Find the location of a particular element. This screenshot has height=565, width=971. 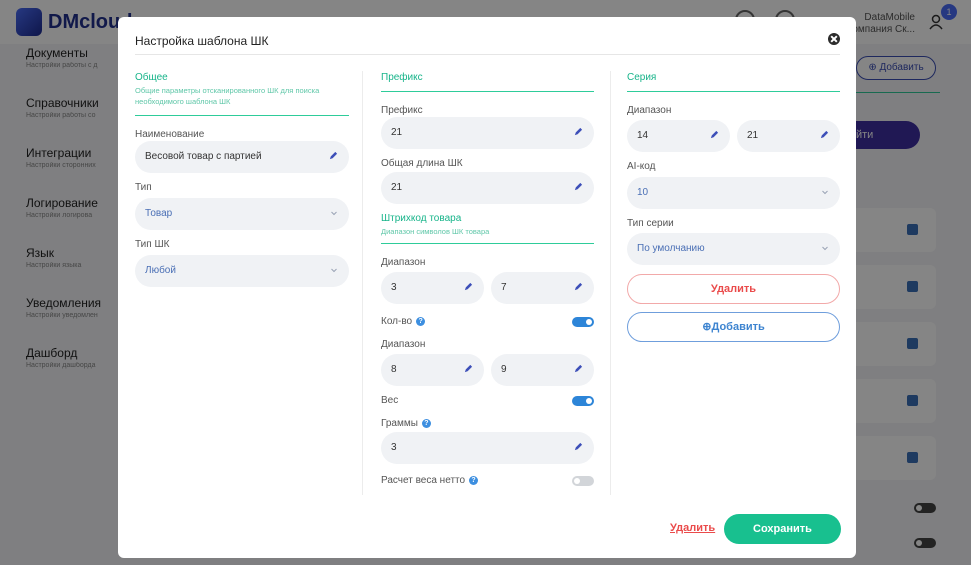

series-range-to-field: 21 is located at coordinates (788, 136).